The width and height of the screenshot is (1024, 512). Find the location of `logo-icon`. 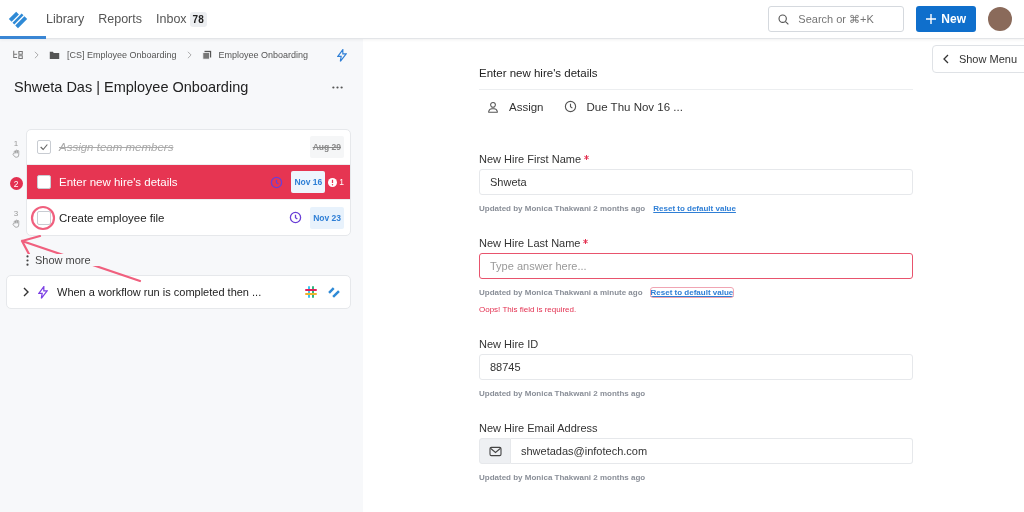

logo-icon is located at coordinates (334, 292).